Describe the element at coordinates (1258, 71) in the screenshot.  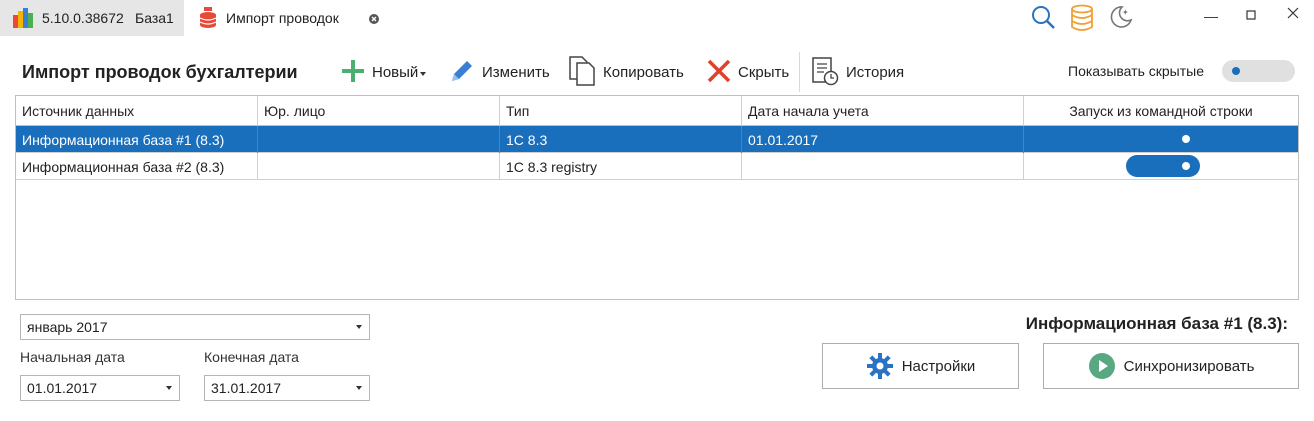
I see `show-hidden-toggle` at that location.